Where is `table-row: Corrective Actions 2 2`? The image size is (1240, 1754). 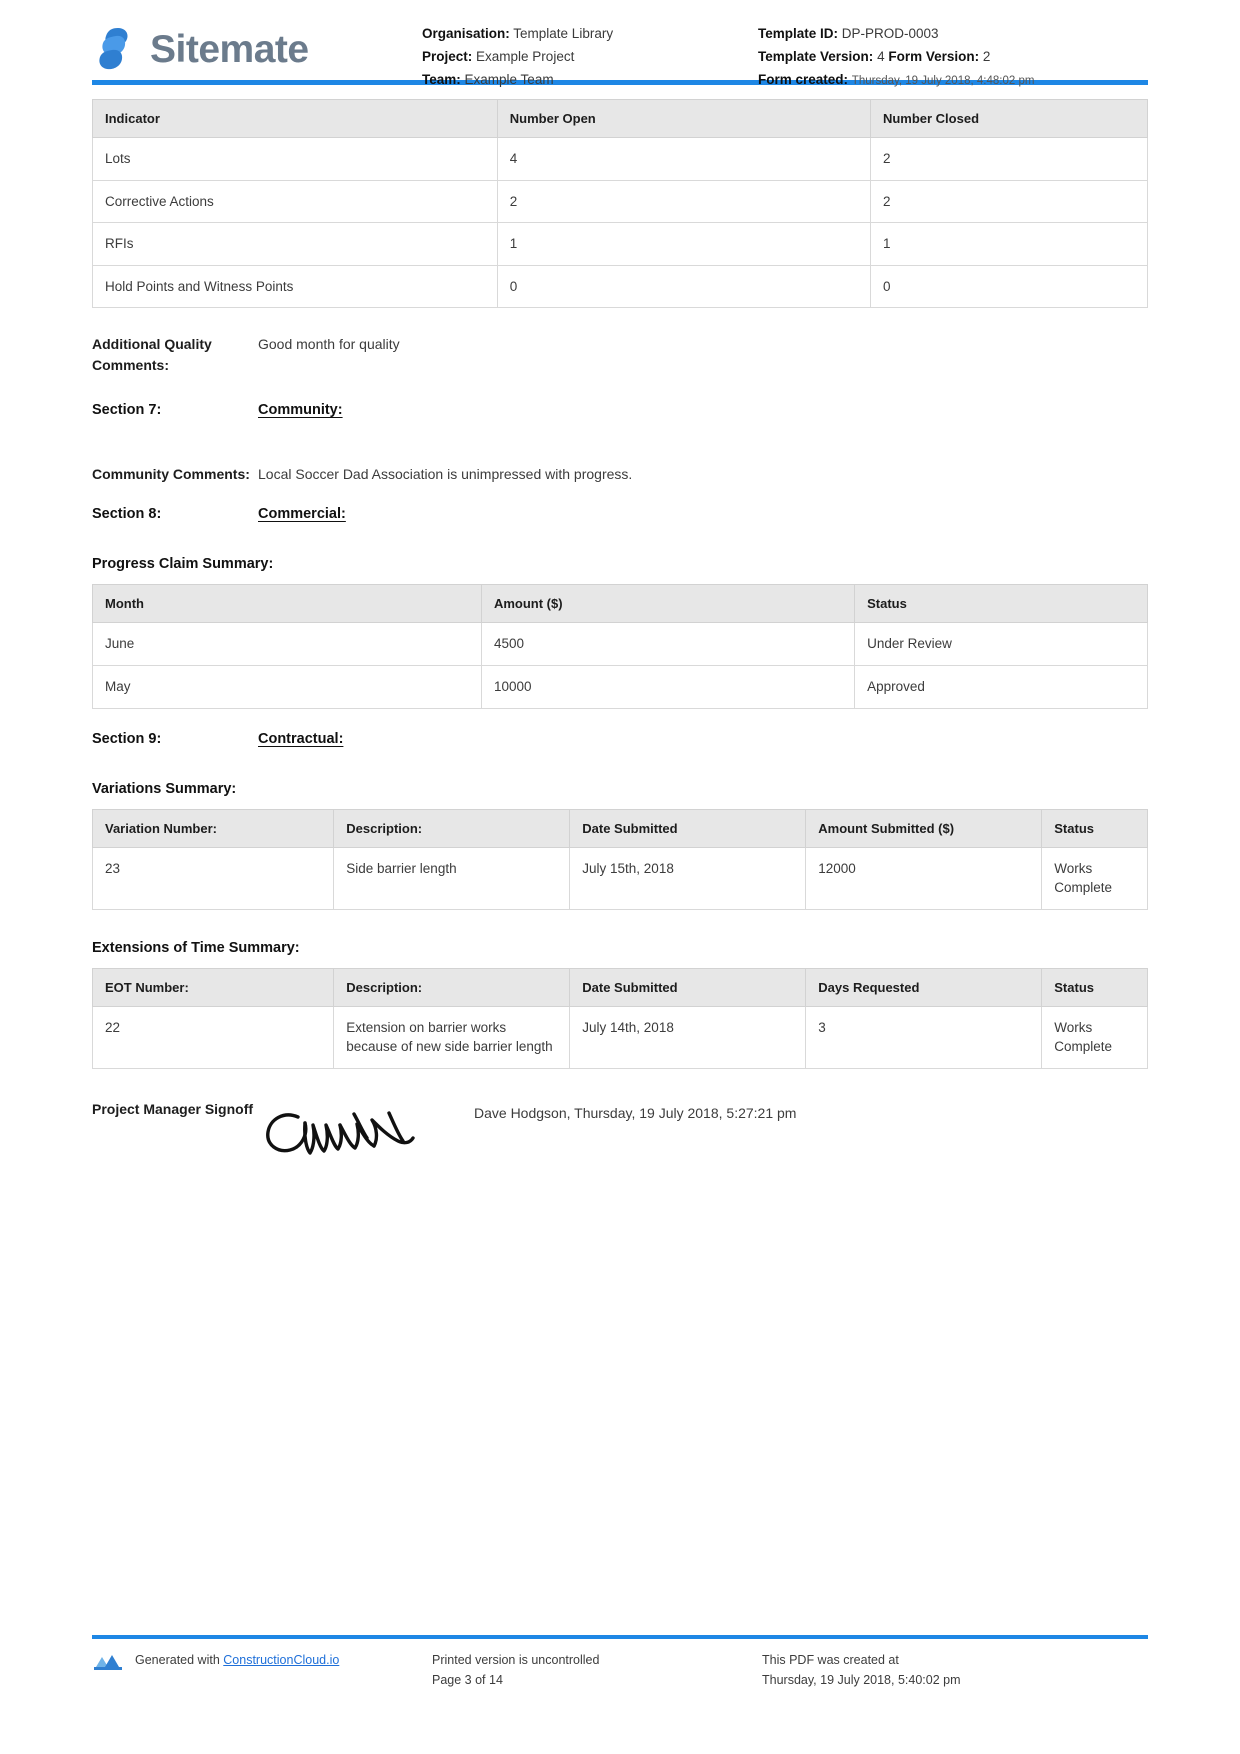
table-row: Corrective Actions 2 2 is located at coordinates (620, 201).